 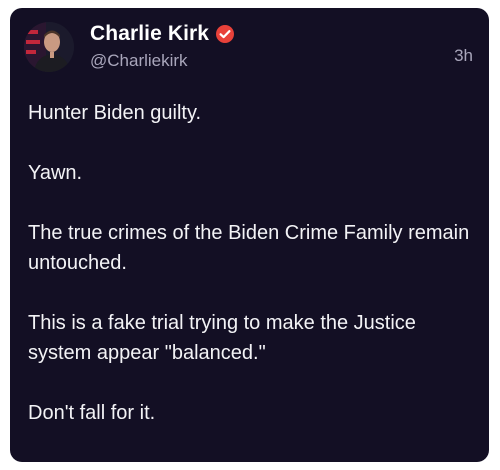 I want to click on avatar-photo-icon, so click(x=49, y=47).